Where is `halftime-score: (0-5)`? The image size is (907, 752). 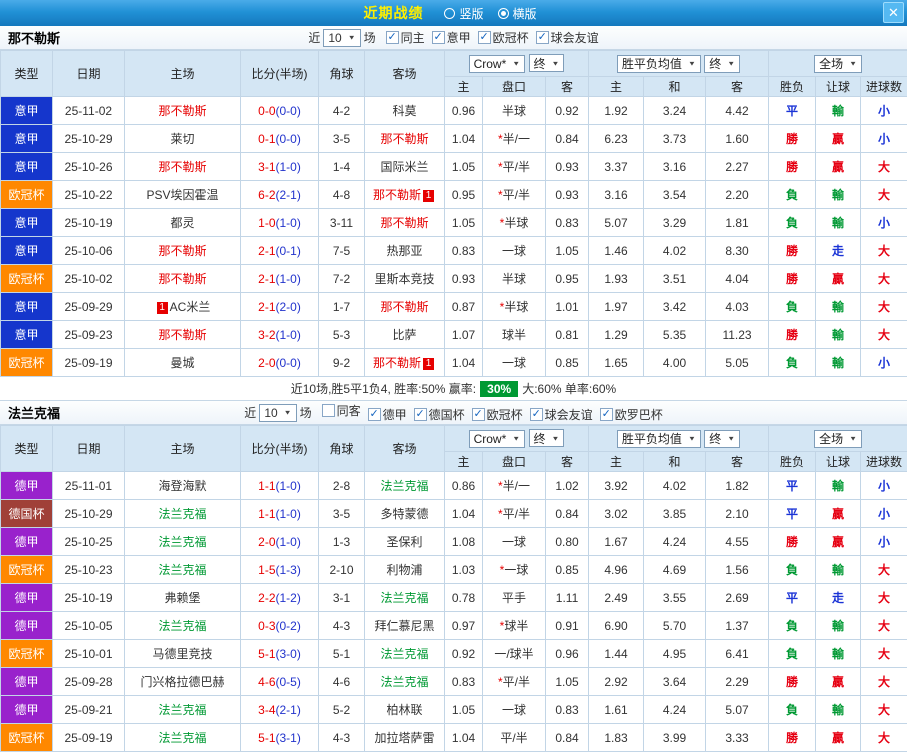
halftime-score: (0-5) is located at coordinates (288, 682).